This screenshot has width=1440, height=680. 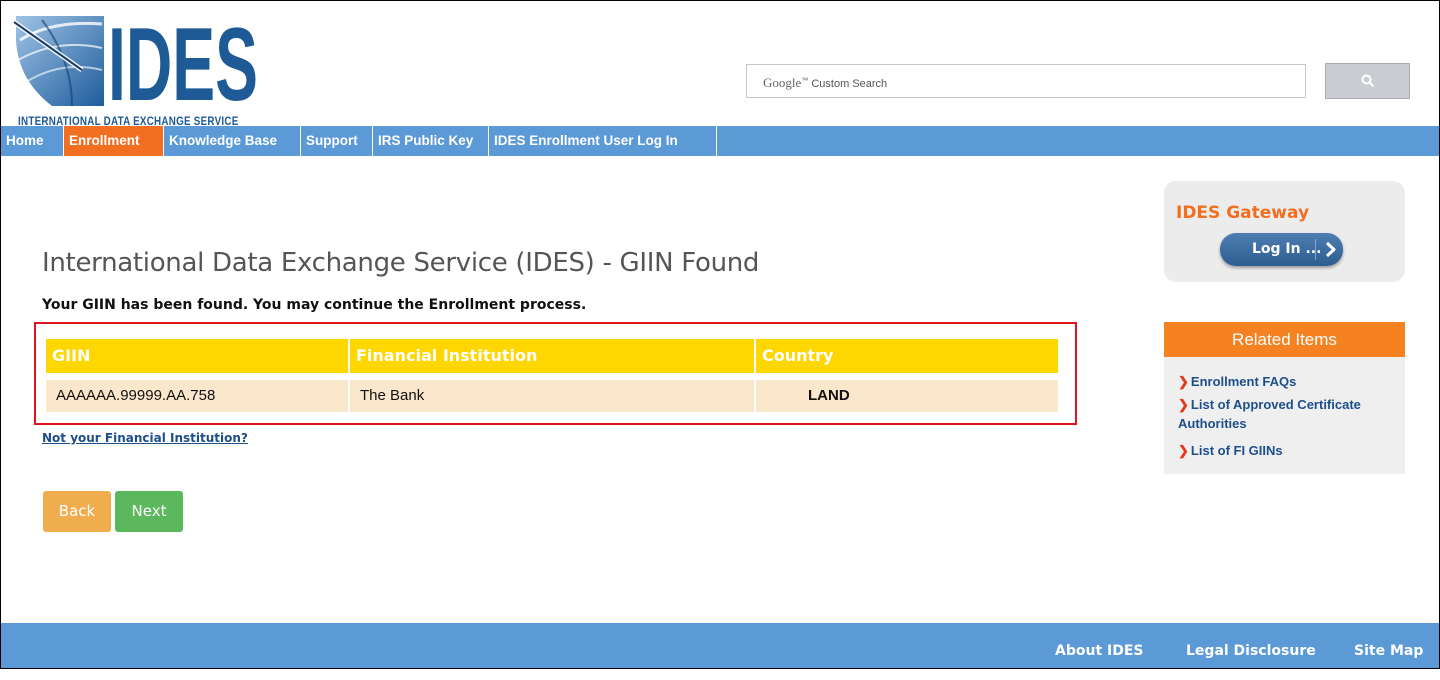 I want to click on google-brand: Google, so click(x=782, y=82).